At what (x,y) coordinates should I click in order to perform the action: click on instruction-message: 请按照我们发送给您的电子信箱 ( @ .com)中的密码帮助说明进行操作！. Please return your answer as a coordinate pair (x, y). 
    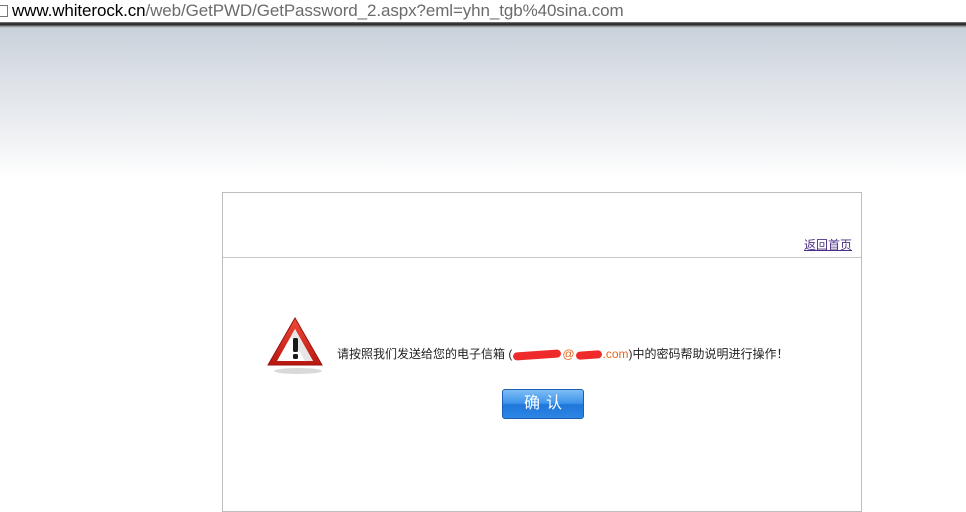
    Looking at the image, I should click on (563, 353).